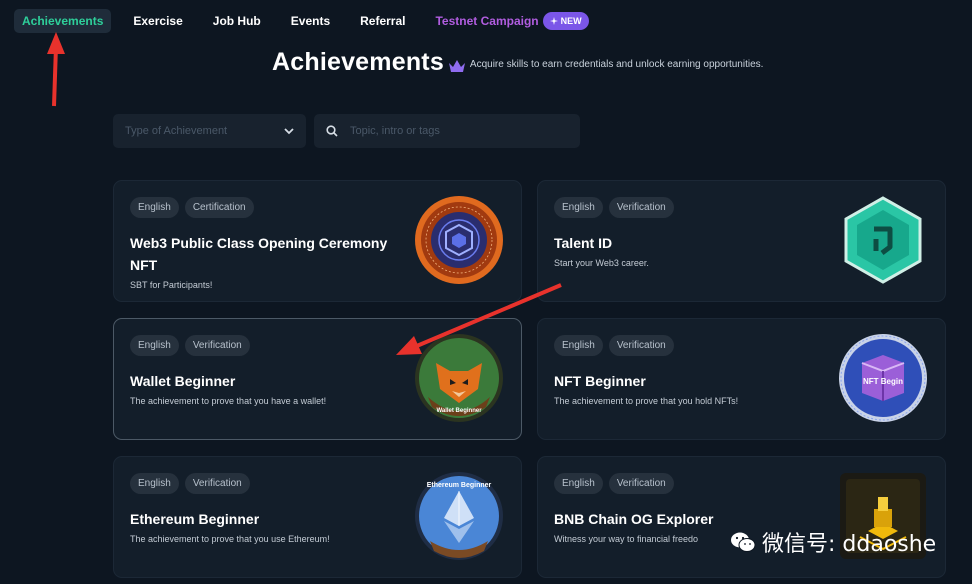 This screenshot has width=972, height=584. What do you see at coordinates (176, 131) in the screenshot?
I see `achievement-type-placeholder: Type of Achievement` at bounding box center [176, 131].